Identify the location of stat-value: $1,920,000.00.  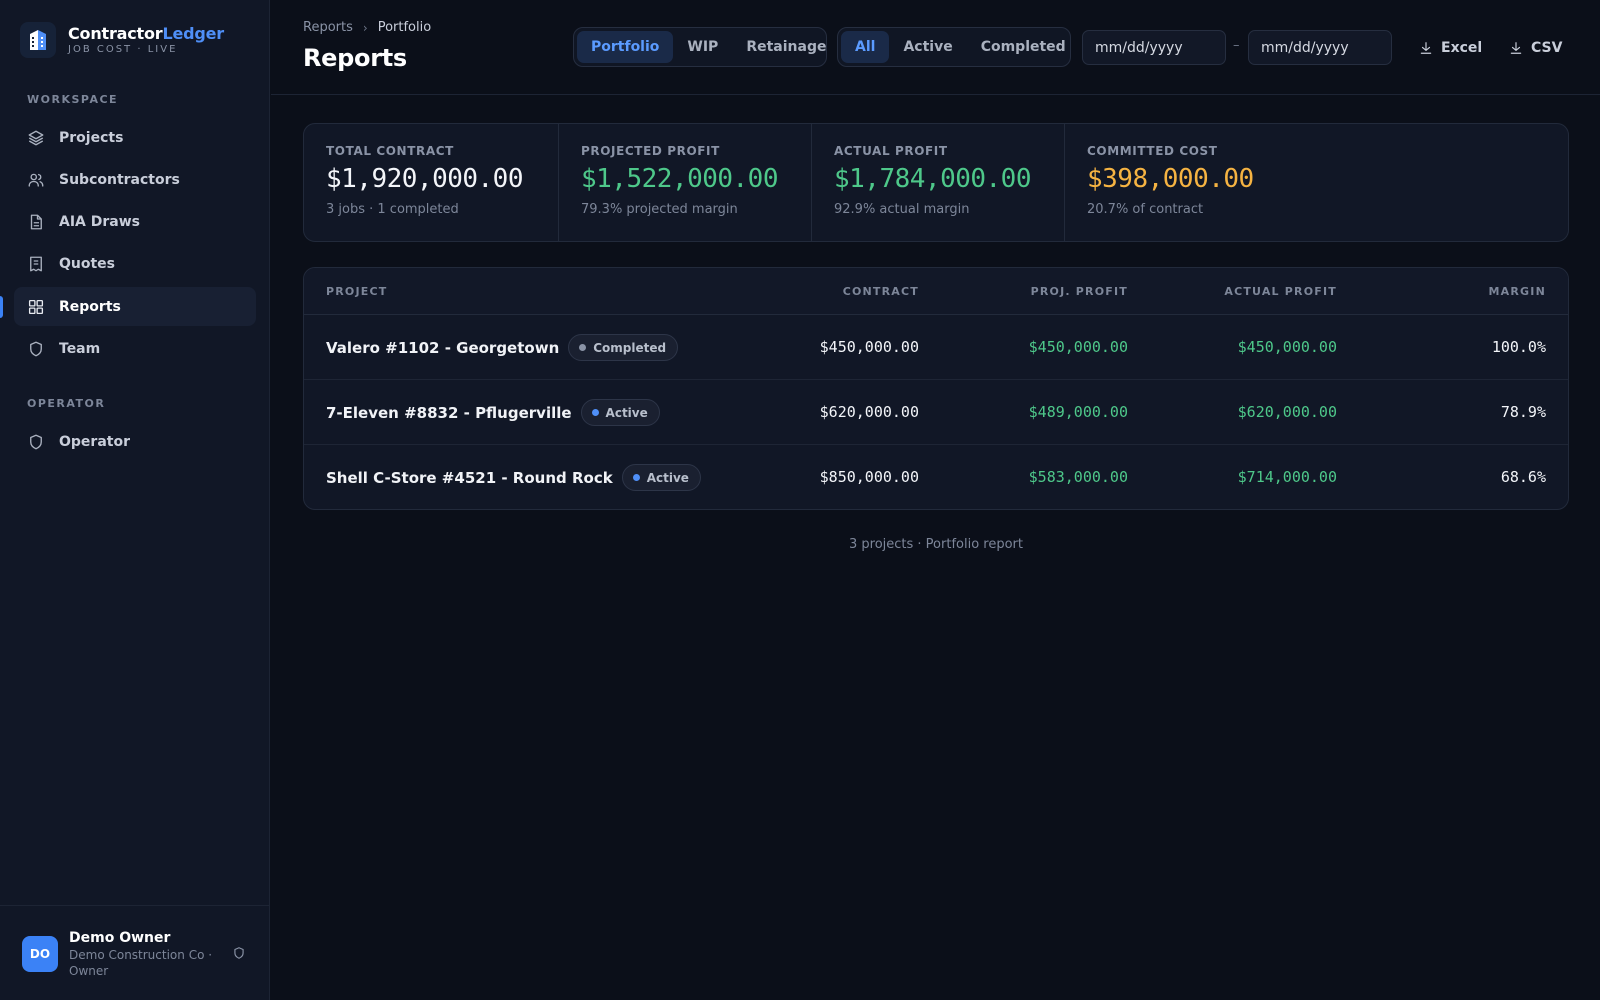
(425, 179).